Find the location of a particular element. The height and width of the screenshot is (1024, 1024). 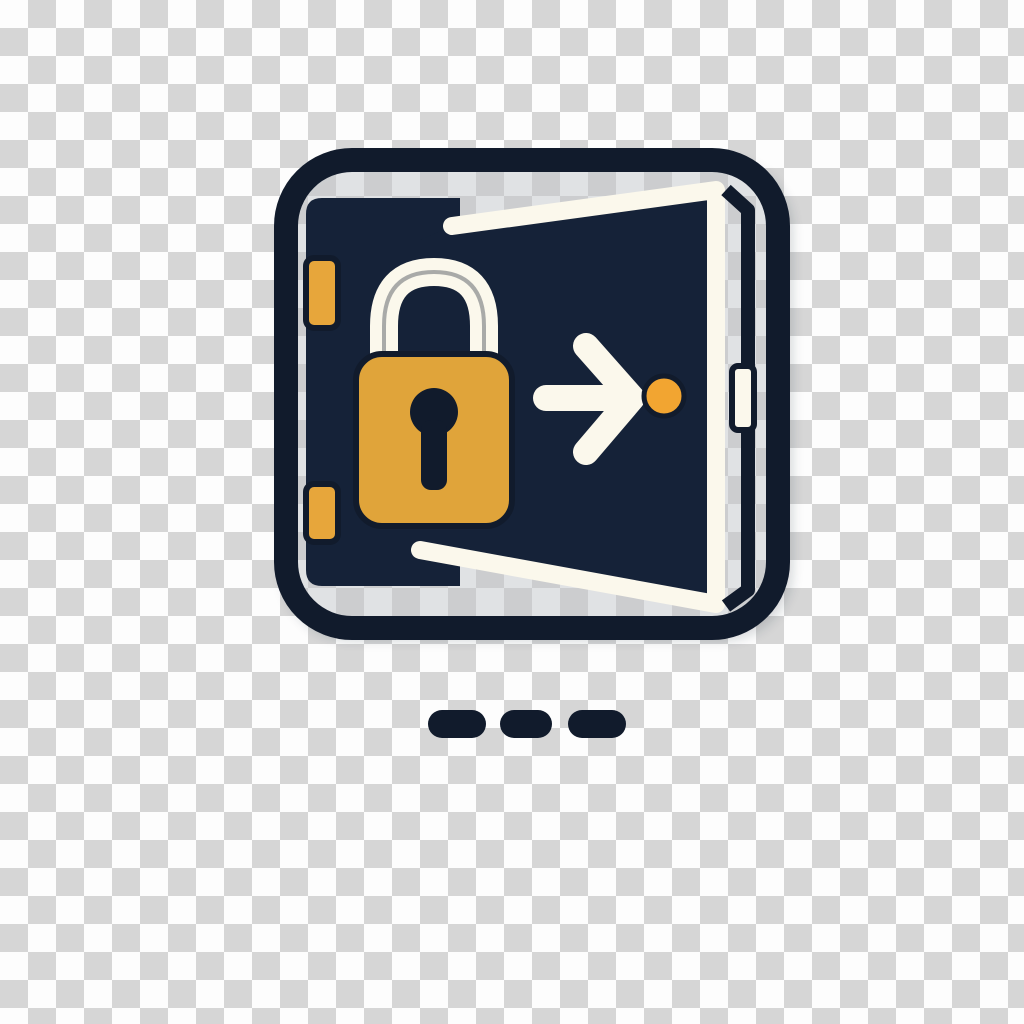

hinge-bottom is located at coordinates (322, 513).